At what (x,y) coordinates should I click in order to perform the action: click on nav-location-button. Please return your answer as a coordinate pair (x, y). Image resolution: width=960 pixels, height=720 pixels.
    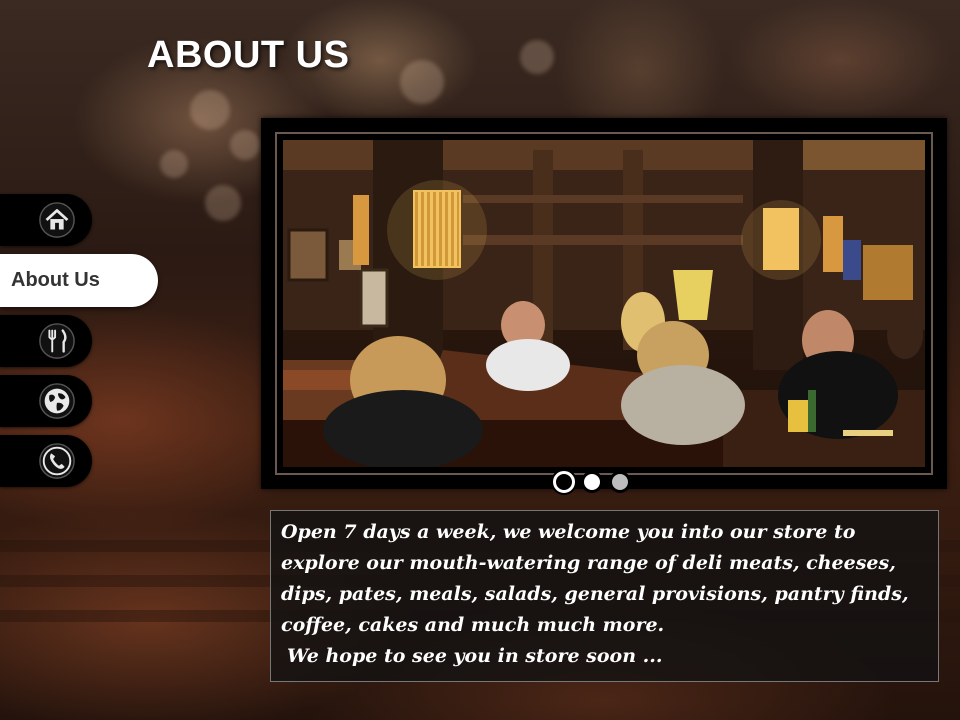
    Looking at the image, I should click on (46, 401).